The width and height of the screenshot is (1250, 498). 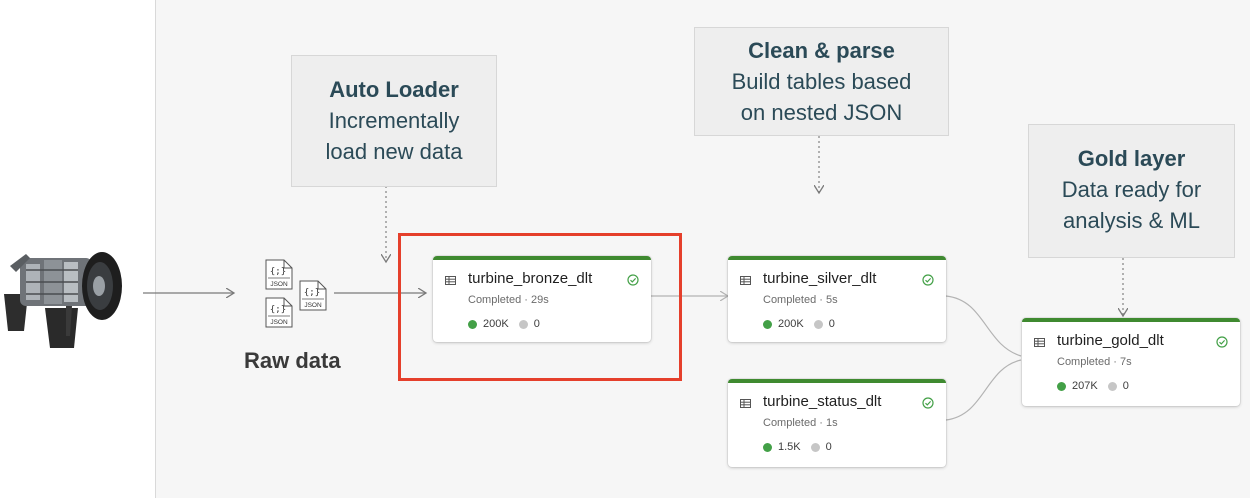 What do you see at coordinates (822, 401) in the screenshot?
I see `table-name: turbine_status_dlt` at bounding box center [822, 401].